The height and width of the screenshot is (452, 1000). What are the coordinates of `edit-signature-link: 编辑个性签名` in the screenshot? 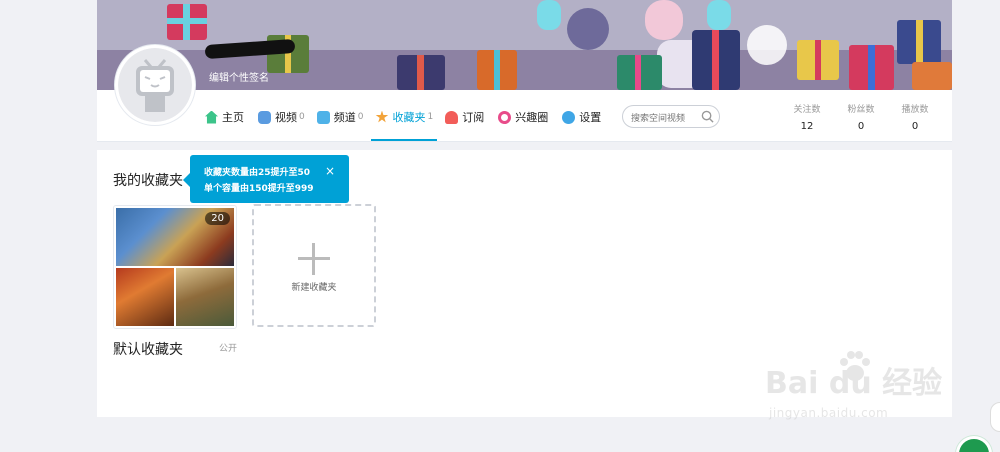 It's located at (239, 76).